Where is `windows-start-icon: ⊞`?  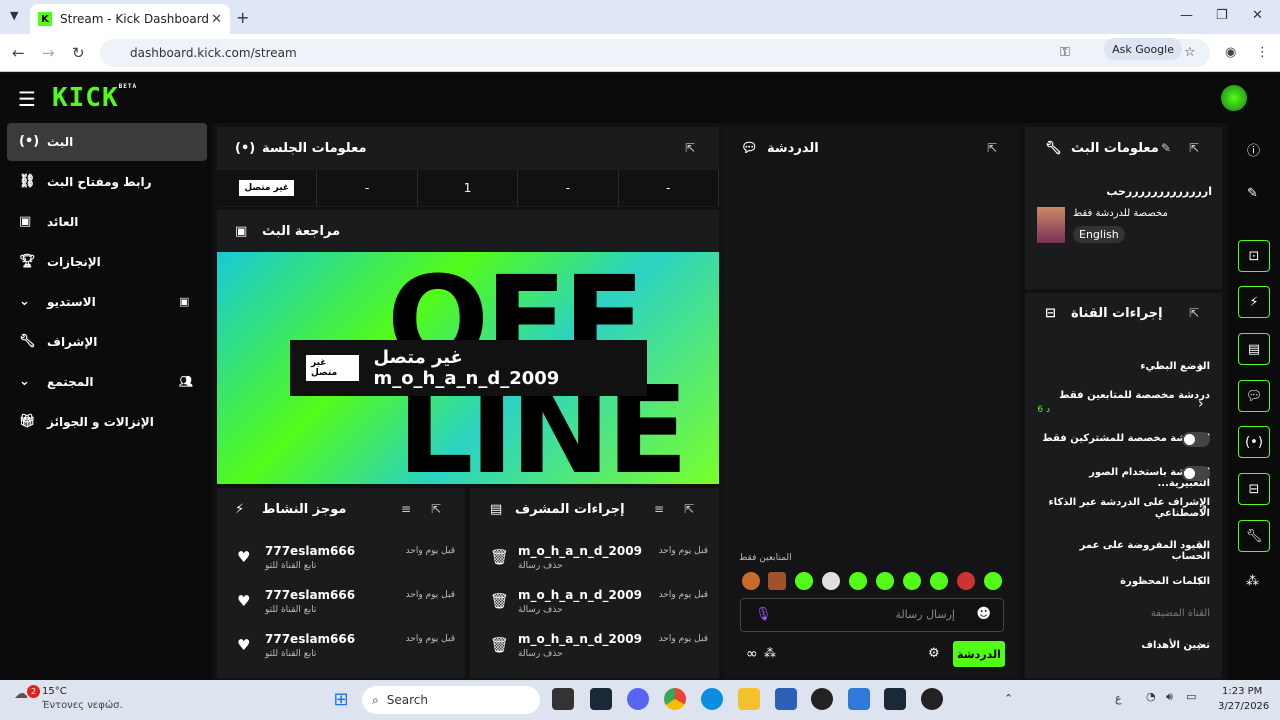 windows-start-icon: ⊞ is located at coordinates (341, 699).